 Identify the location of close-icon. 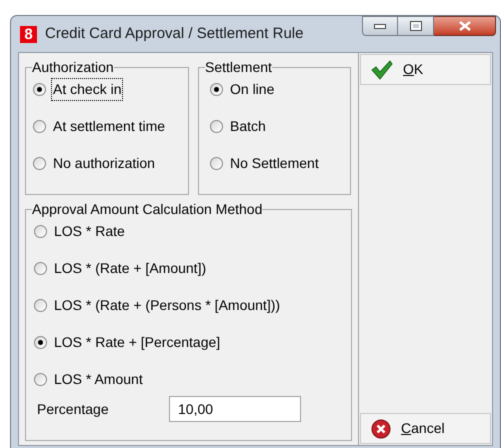
(464, 26).